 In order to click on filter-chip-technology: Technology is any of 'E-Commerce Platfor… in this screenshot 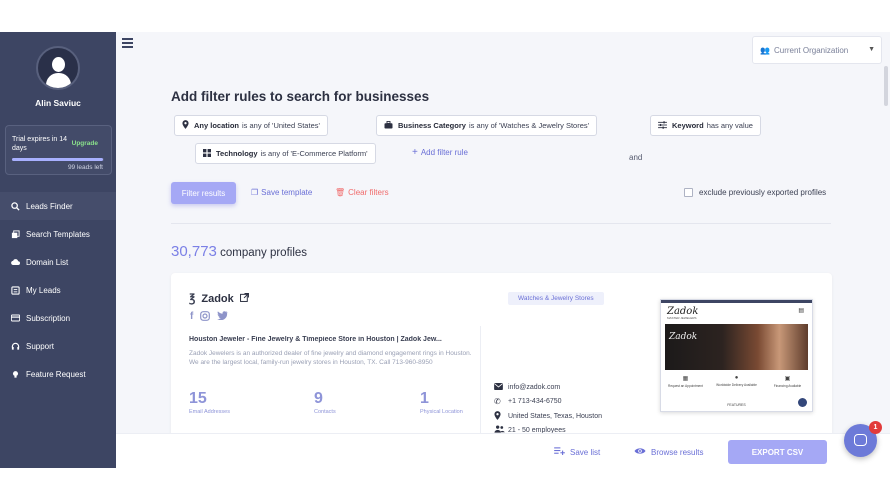, I will do `click(285, 153)`.